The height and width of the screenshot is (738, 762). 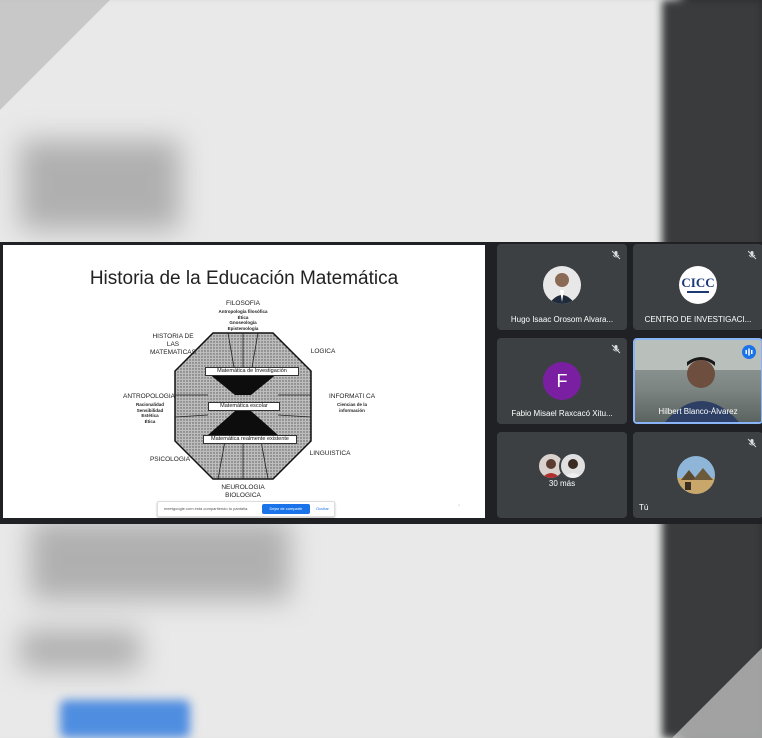 What do you see at coordinates (125, 719) in the screenshot?
I see `blurred-button` at bounding box center [125, 719].